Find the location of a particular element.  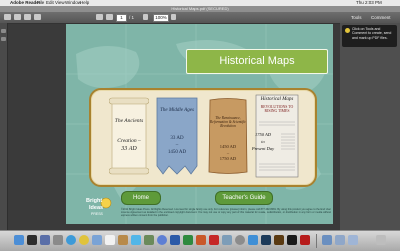

title-banner: Historical Maps is located at coordinates (257, 61).